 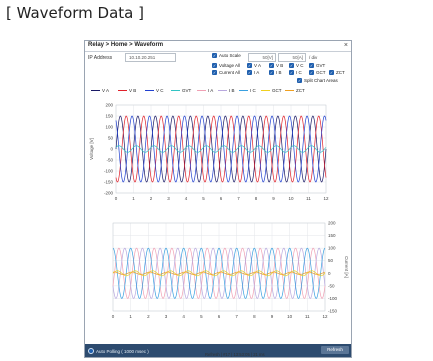 I want to click on voltage-scale-select: 50[V], so click(x=262, y=57).